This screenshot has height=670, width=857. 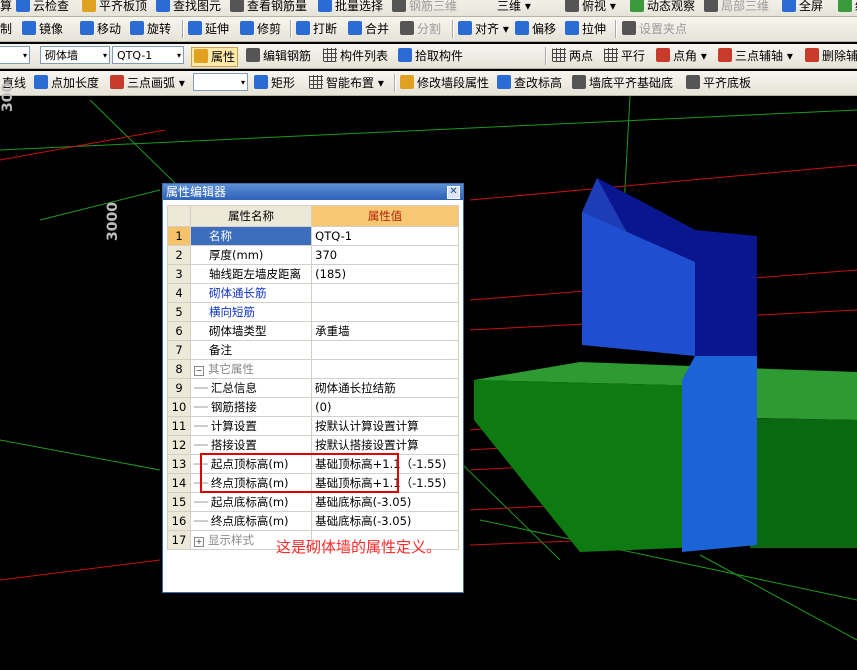 I want to click on batch-select-button: 批量选择, so click(x=350, y=7).